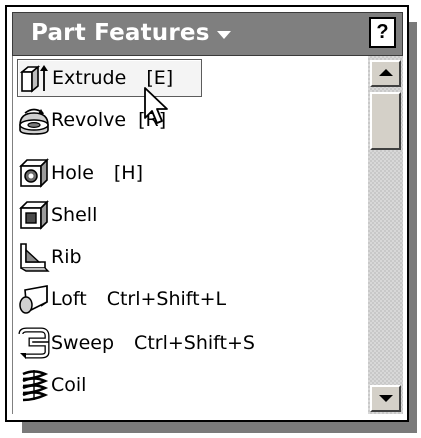 This screenshot has height=438, width=421. I want to click on scroll-down-button, so click(385, 398).